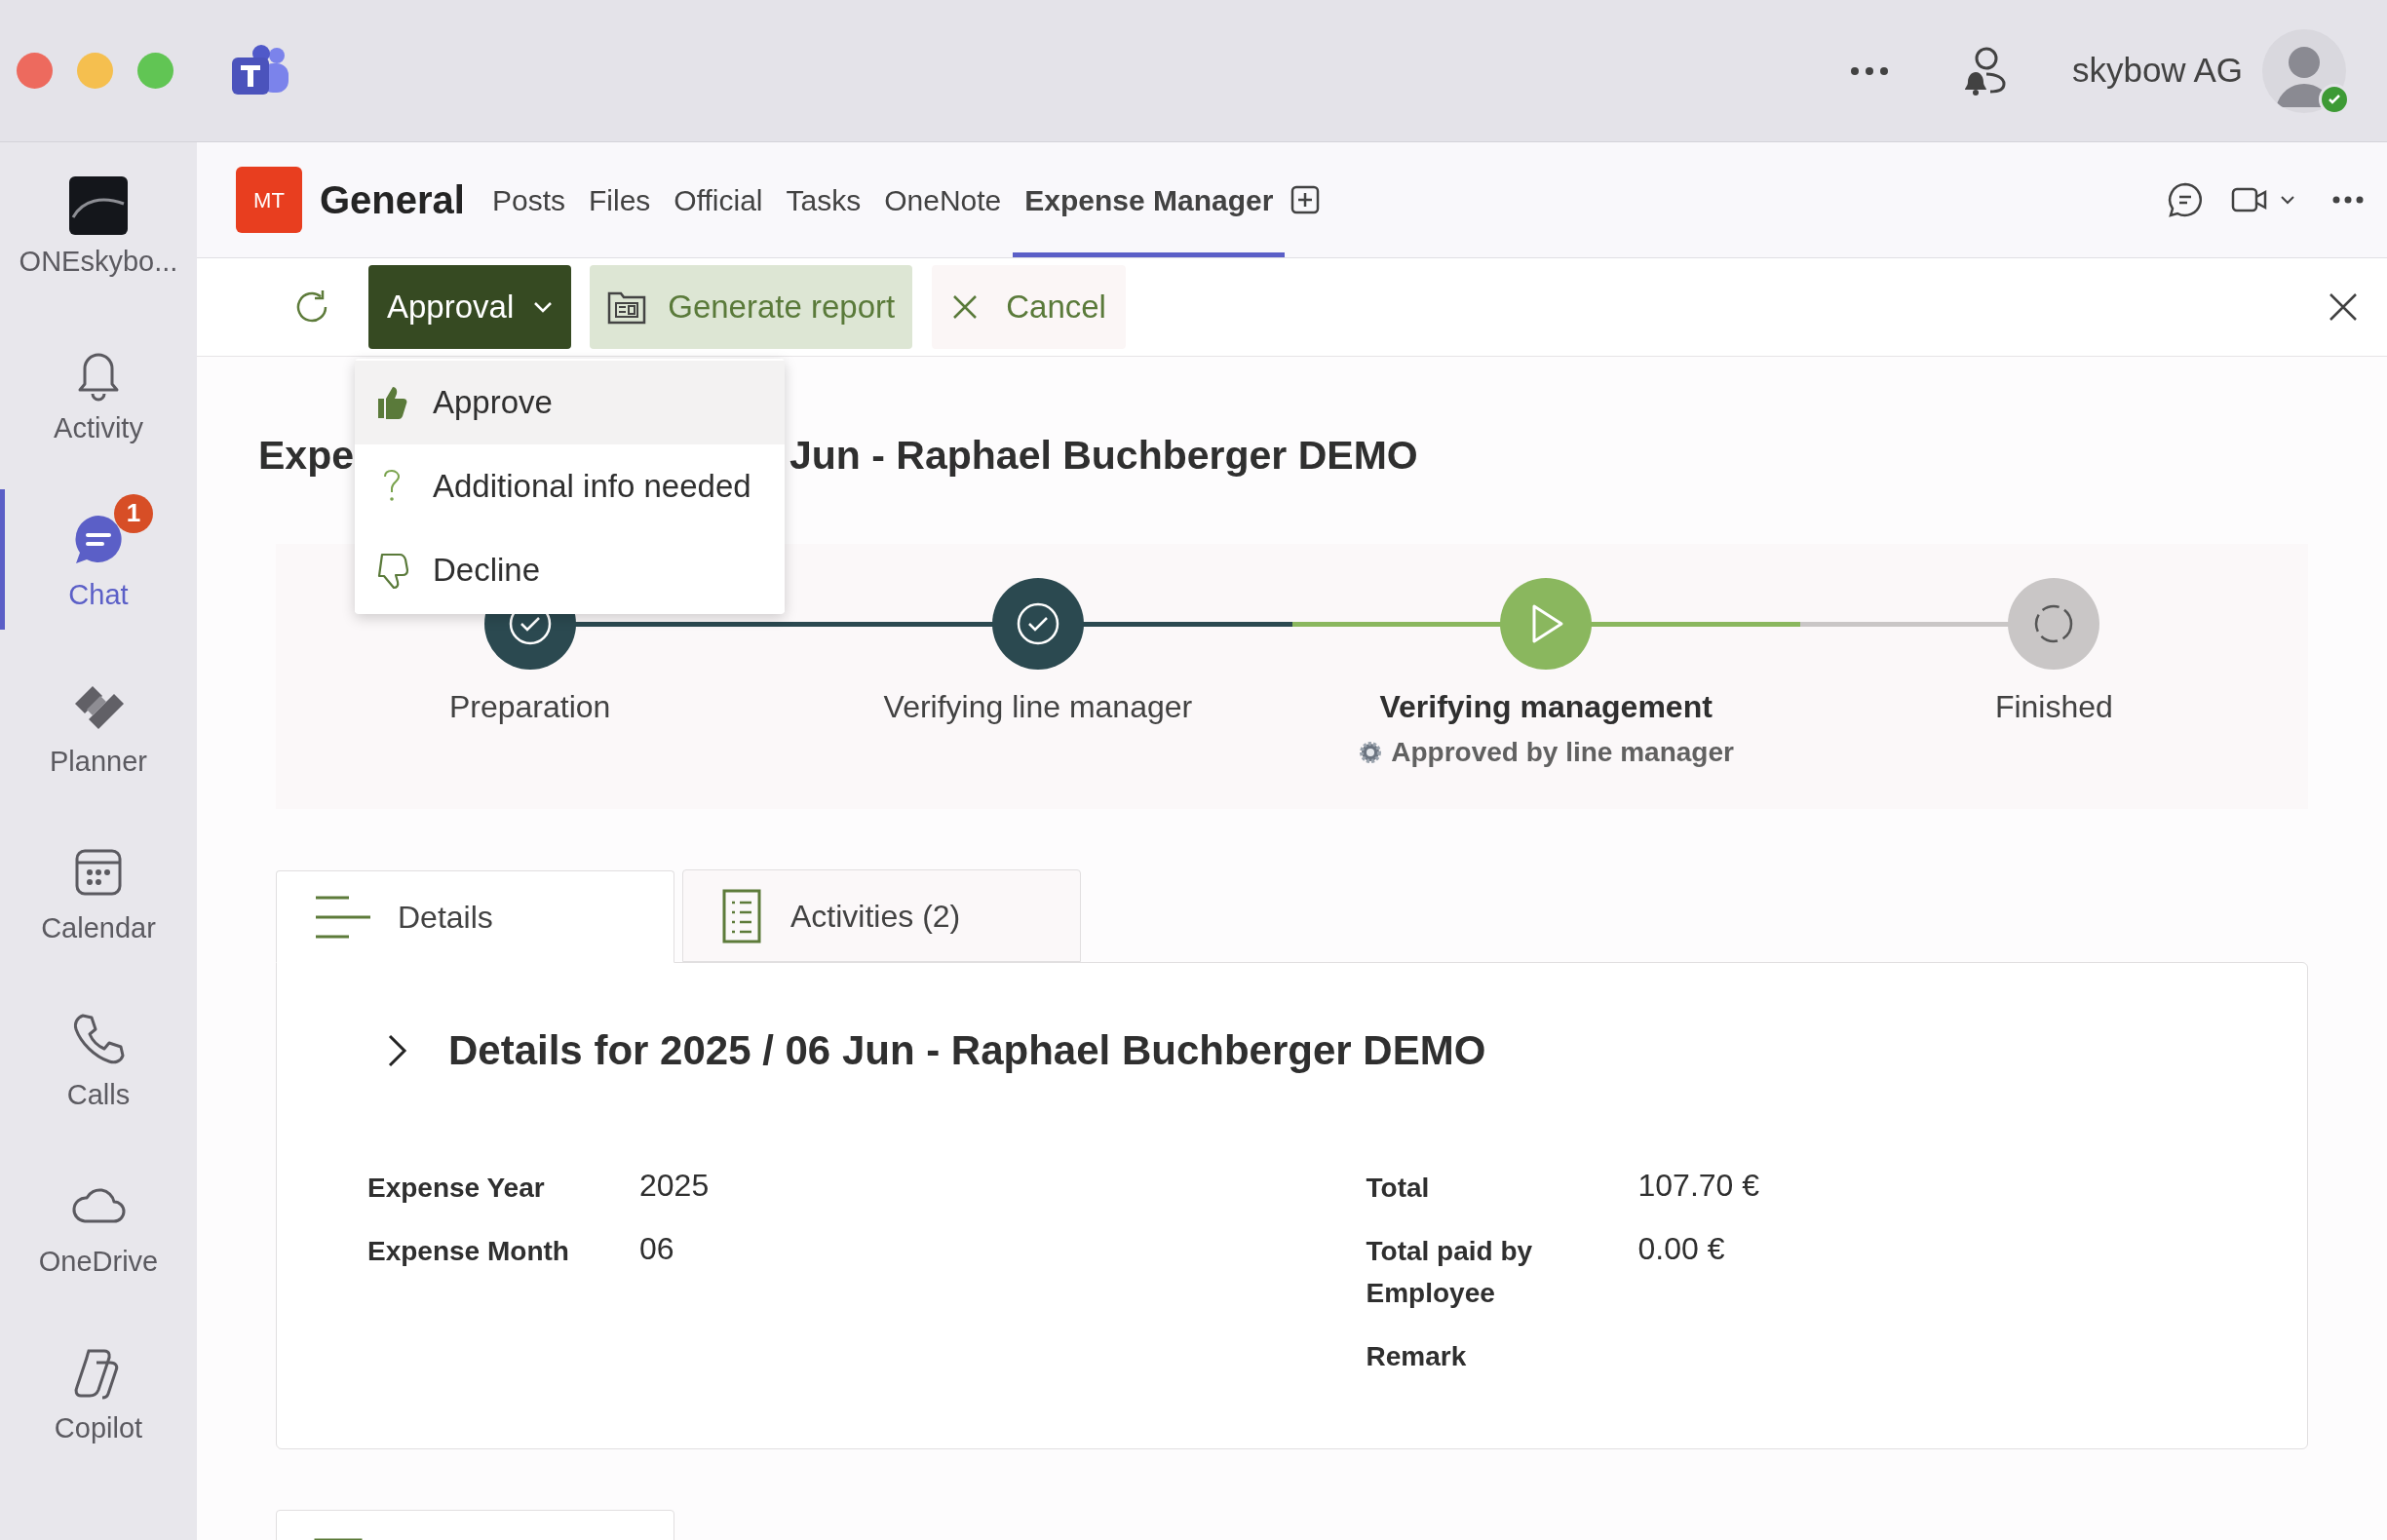 This screenshot has height=1540, width=2387. I want to click on field-value: 2025, so click(674, 1185).